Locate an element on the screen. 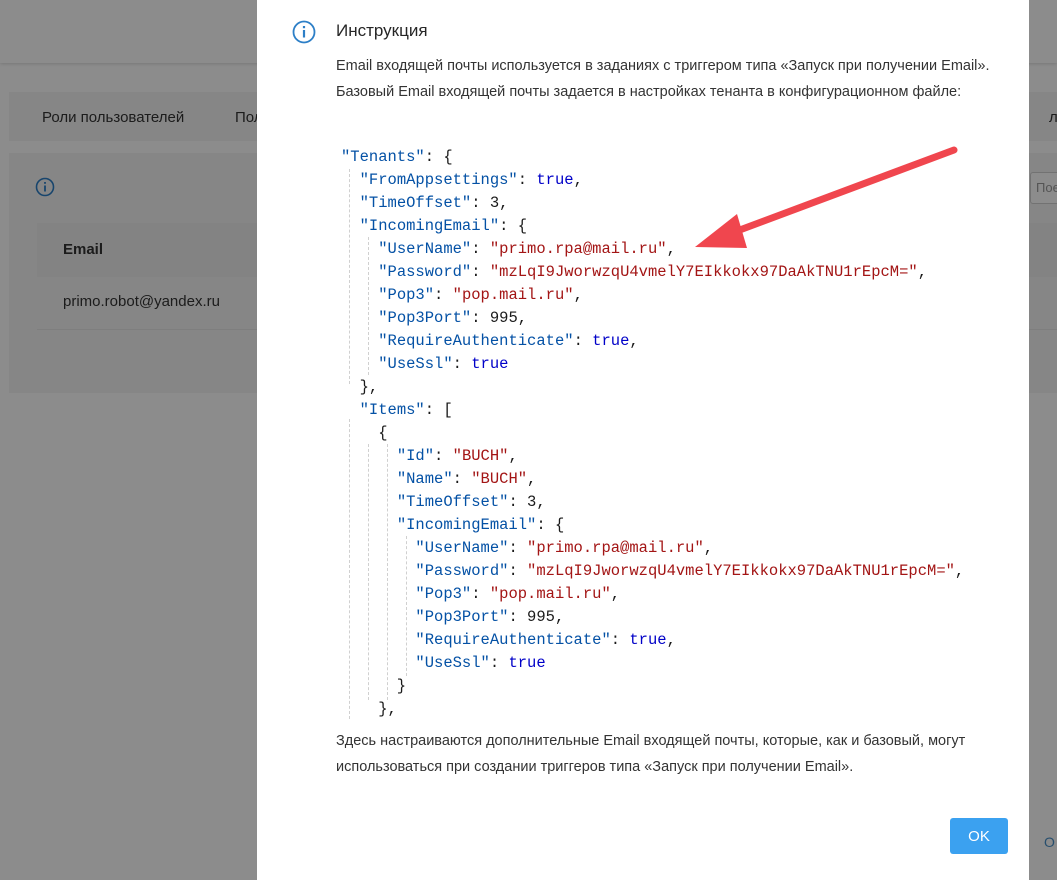 This screenshot has height=880, width=1057. red-arrow-icon is located at coordinates (826, 197).